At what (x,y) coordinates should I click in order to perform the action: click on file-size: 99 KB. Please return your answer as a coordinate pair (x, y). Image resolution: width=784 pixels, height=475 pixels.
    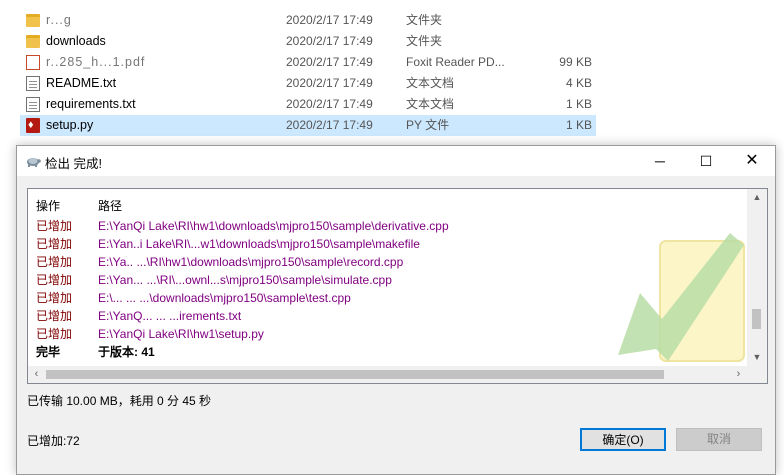
    Looking at the image, I should click on (575, 62).